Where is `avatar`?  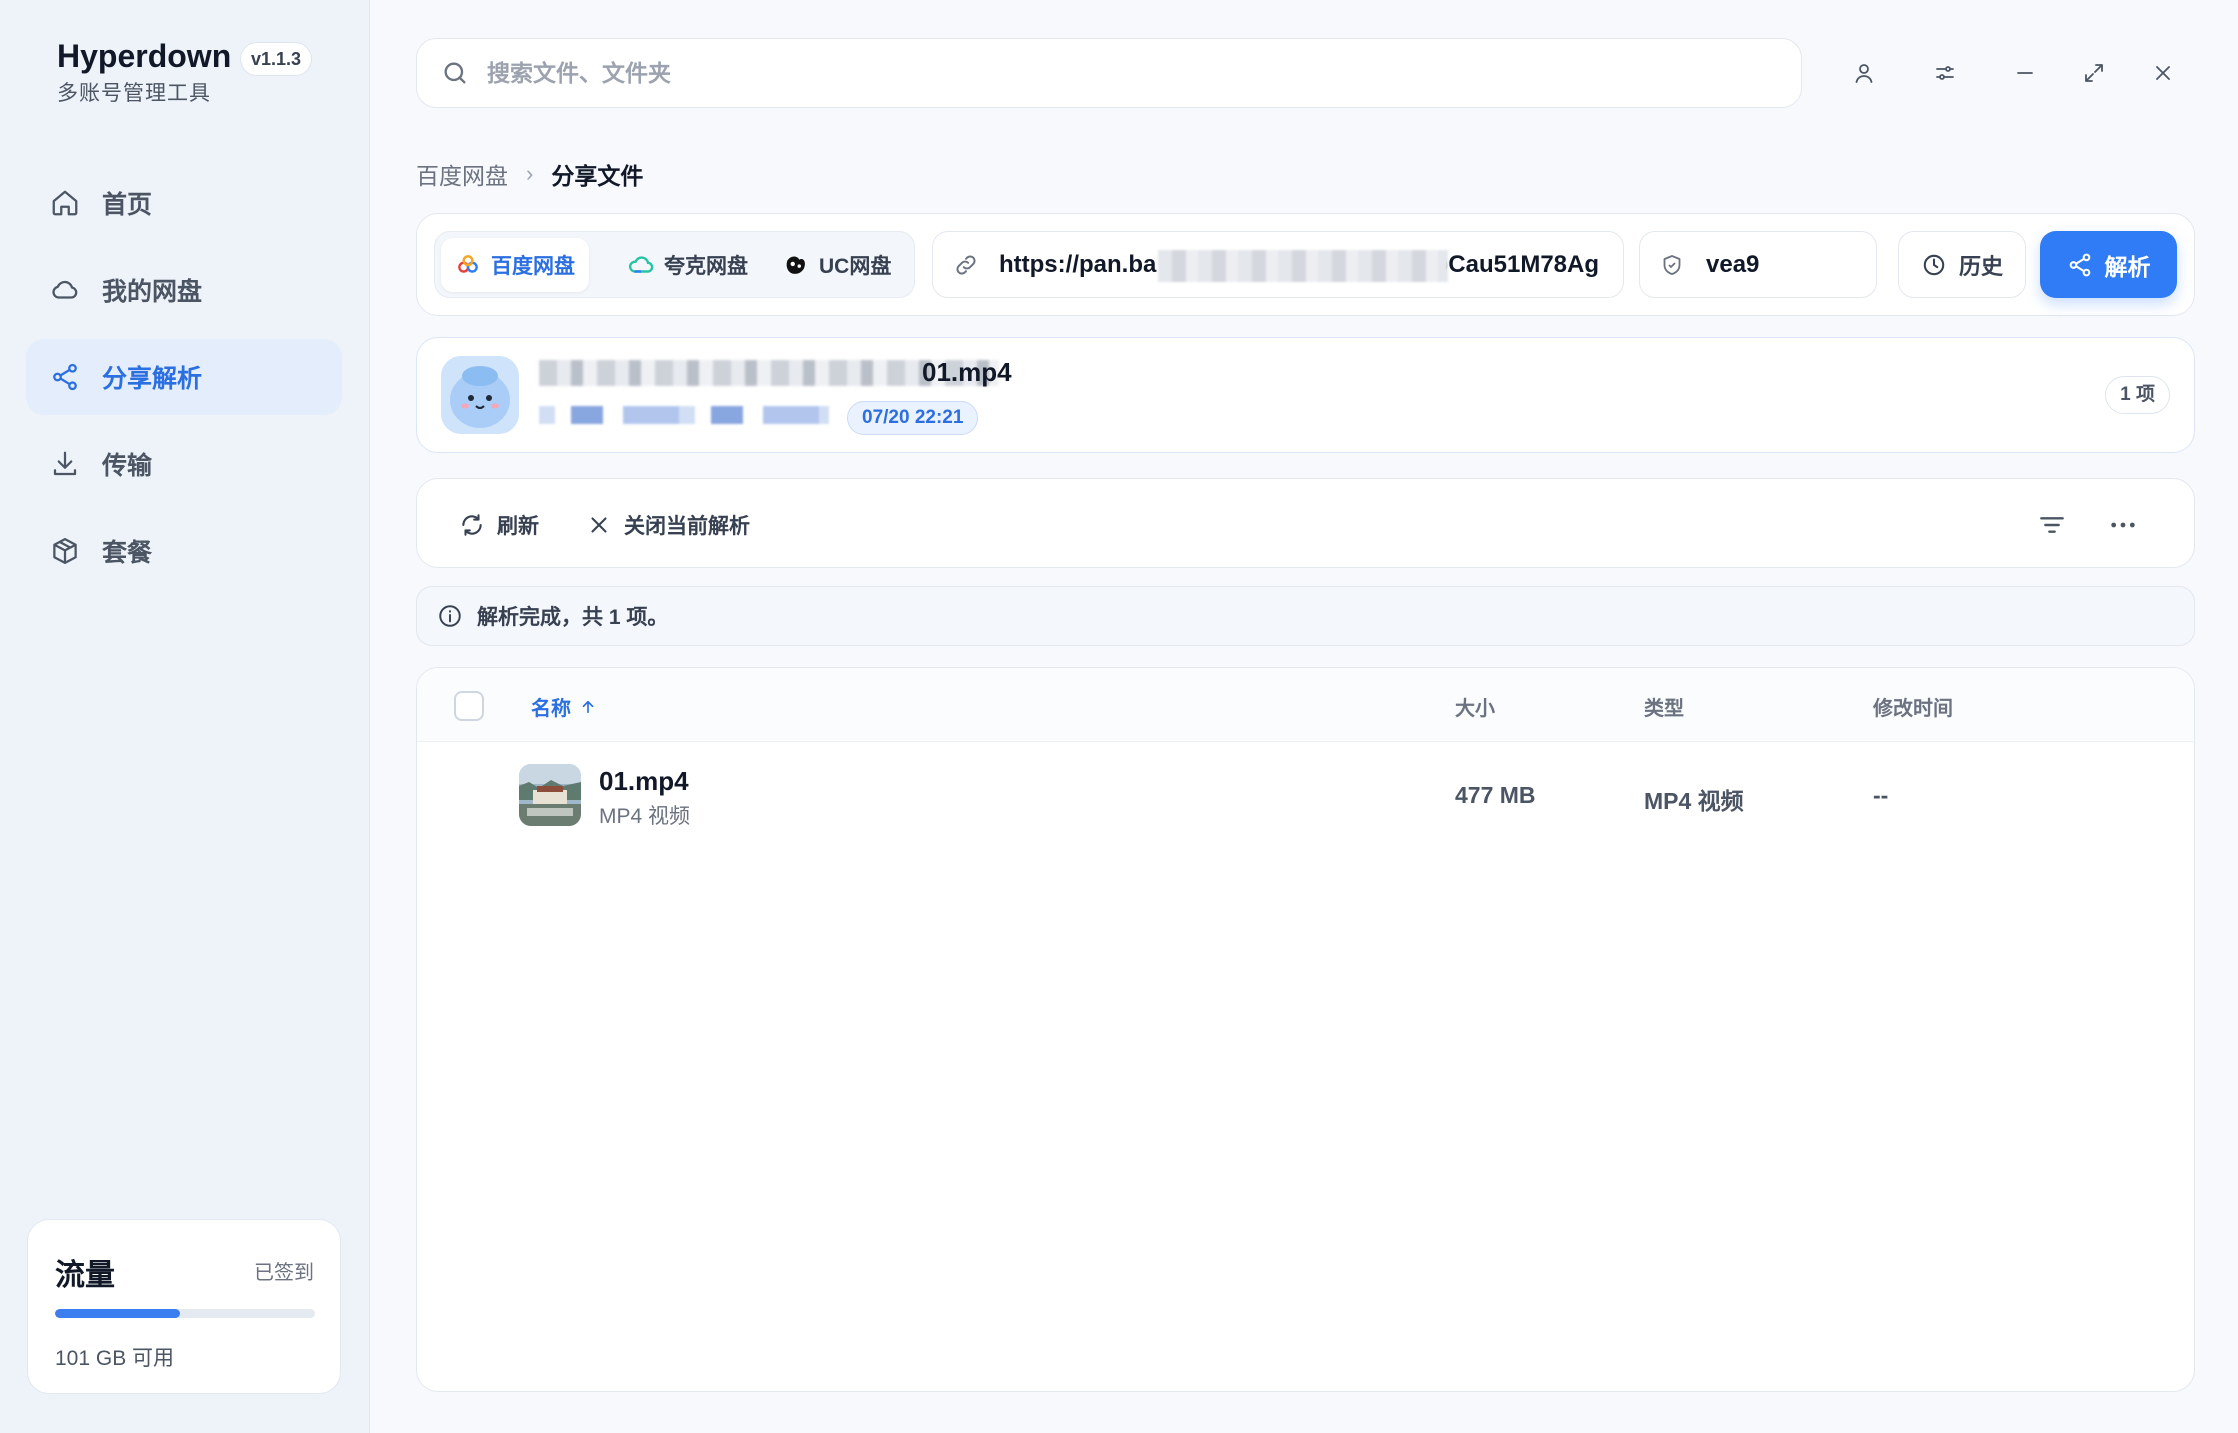
avatar is located at coordinates (480, 395).